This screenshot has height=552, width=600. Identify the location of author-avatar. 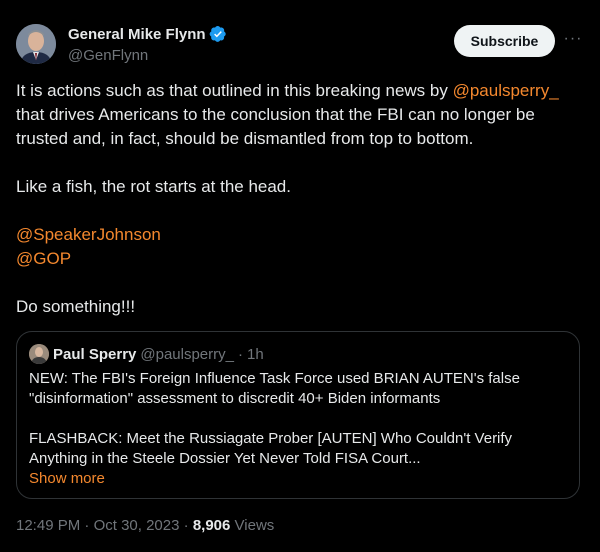
(36, 44).